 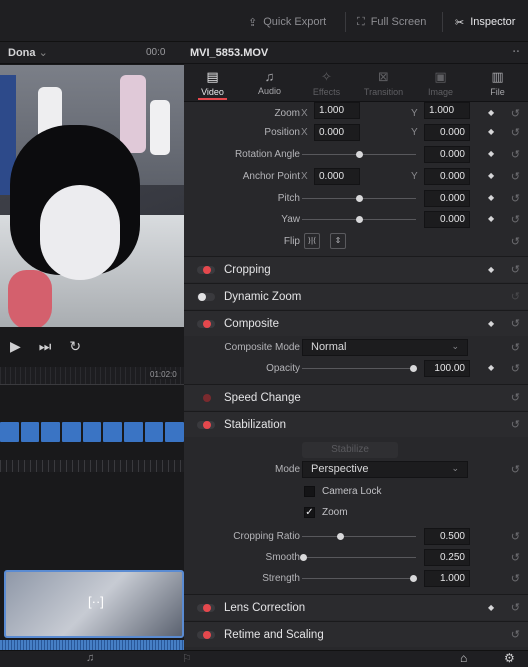 What do you see at coordinates (383, 82) in the screenshot?
I see `tab-transition: ⊠ Transition` at bounding box center [383, 82].